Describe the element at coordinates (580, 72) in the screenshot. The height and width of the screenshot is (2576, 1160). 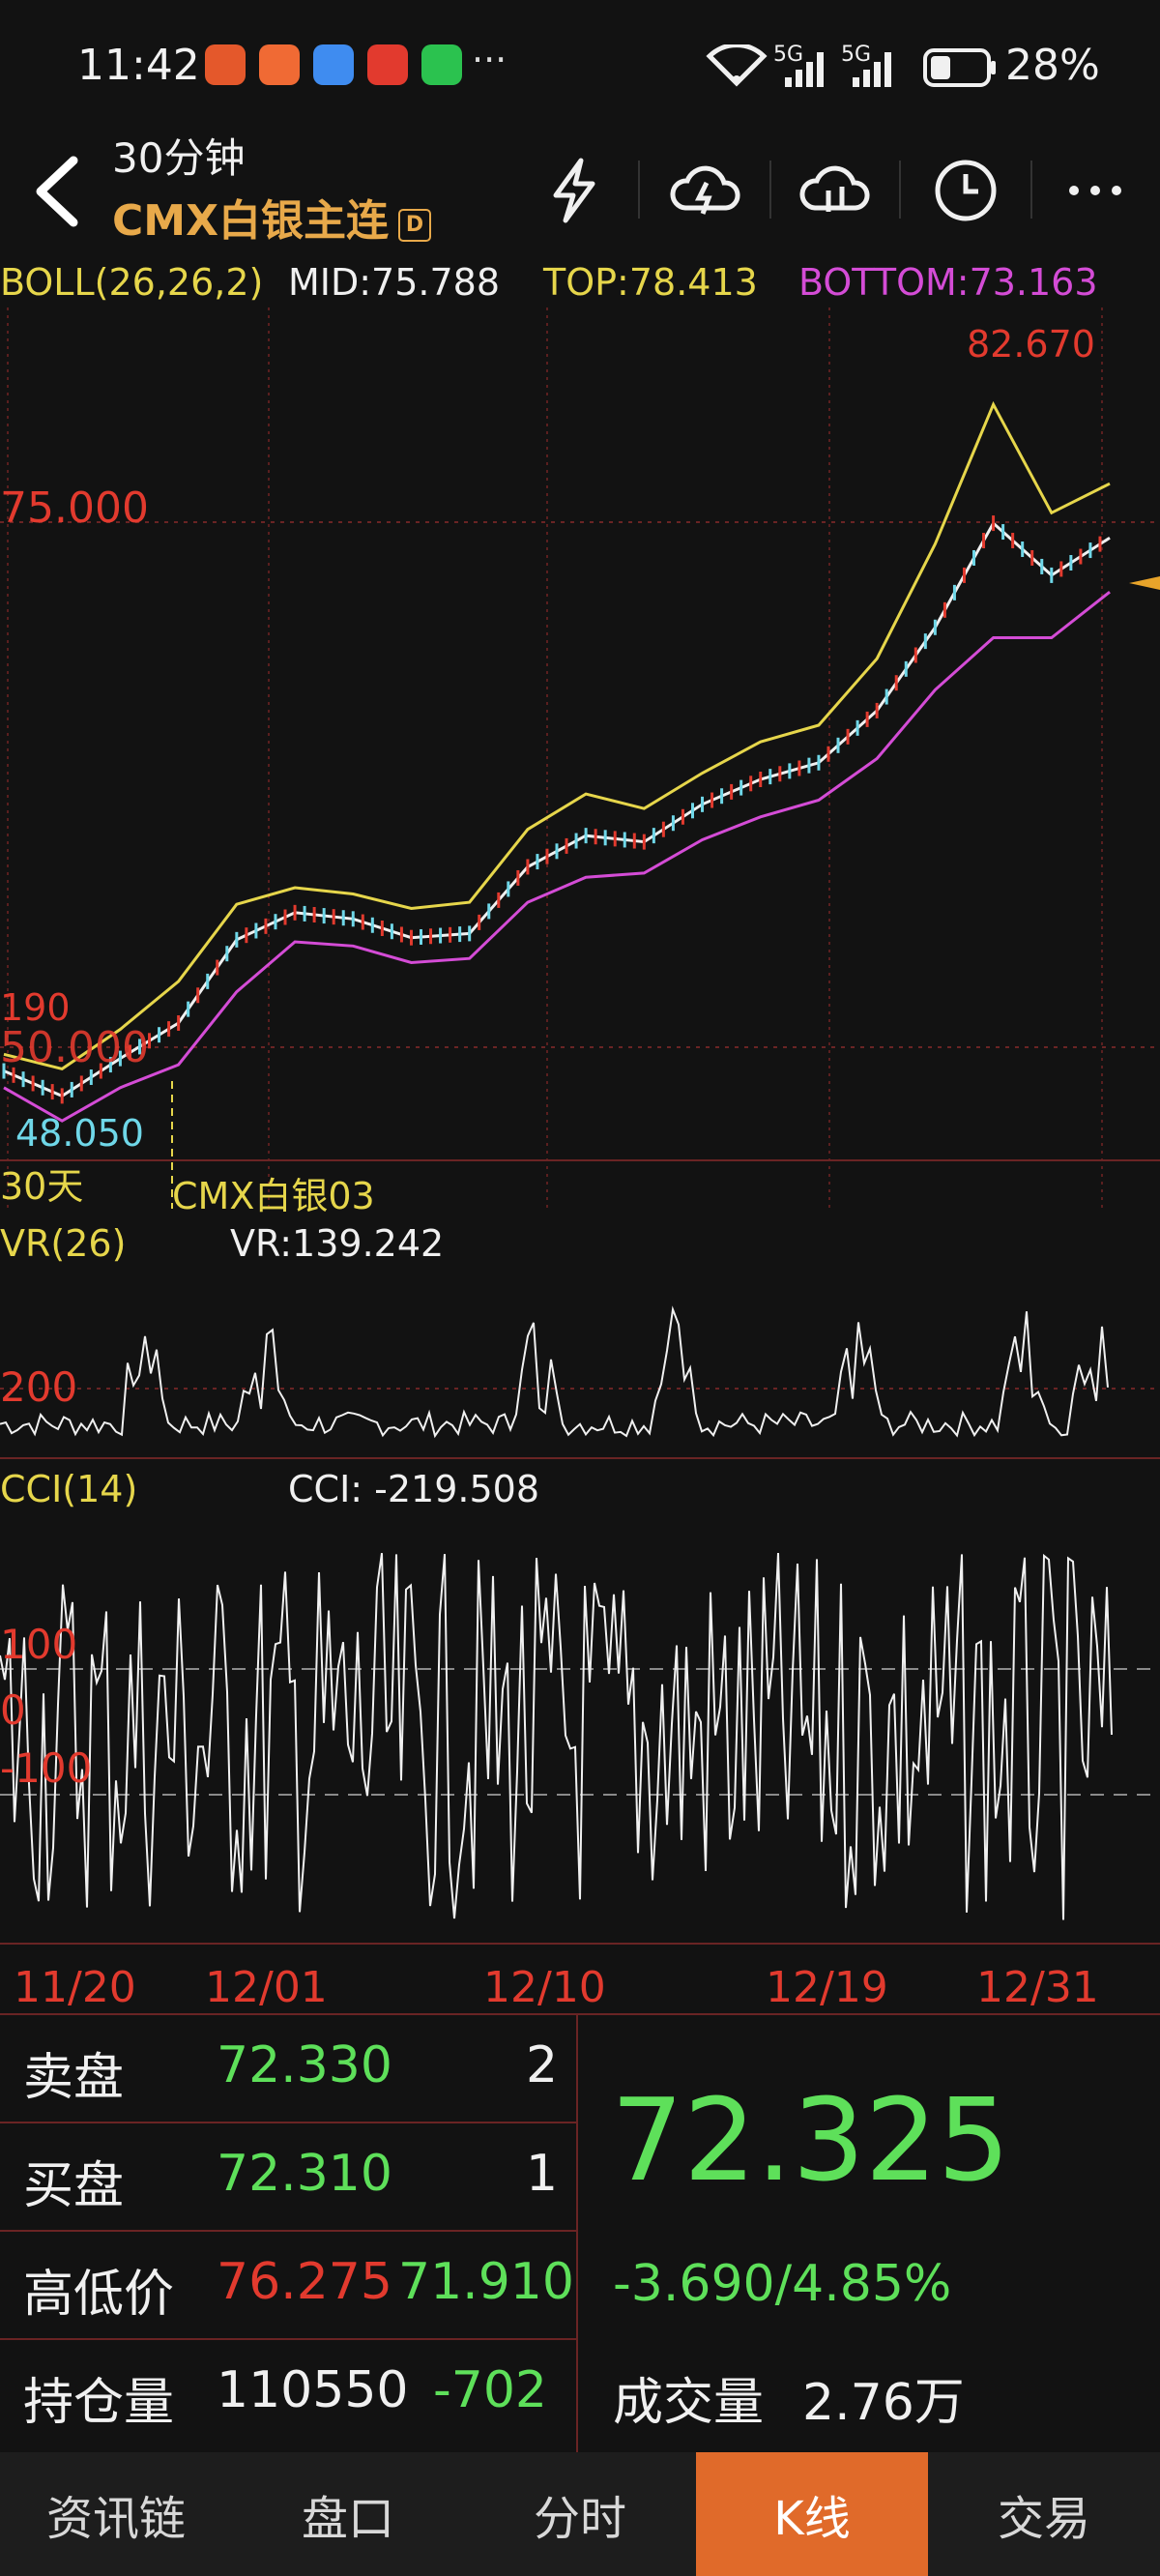
I see `status-bar: 11:42 ··· 5G 5G 28%` at that location.